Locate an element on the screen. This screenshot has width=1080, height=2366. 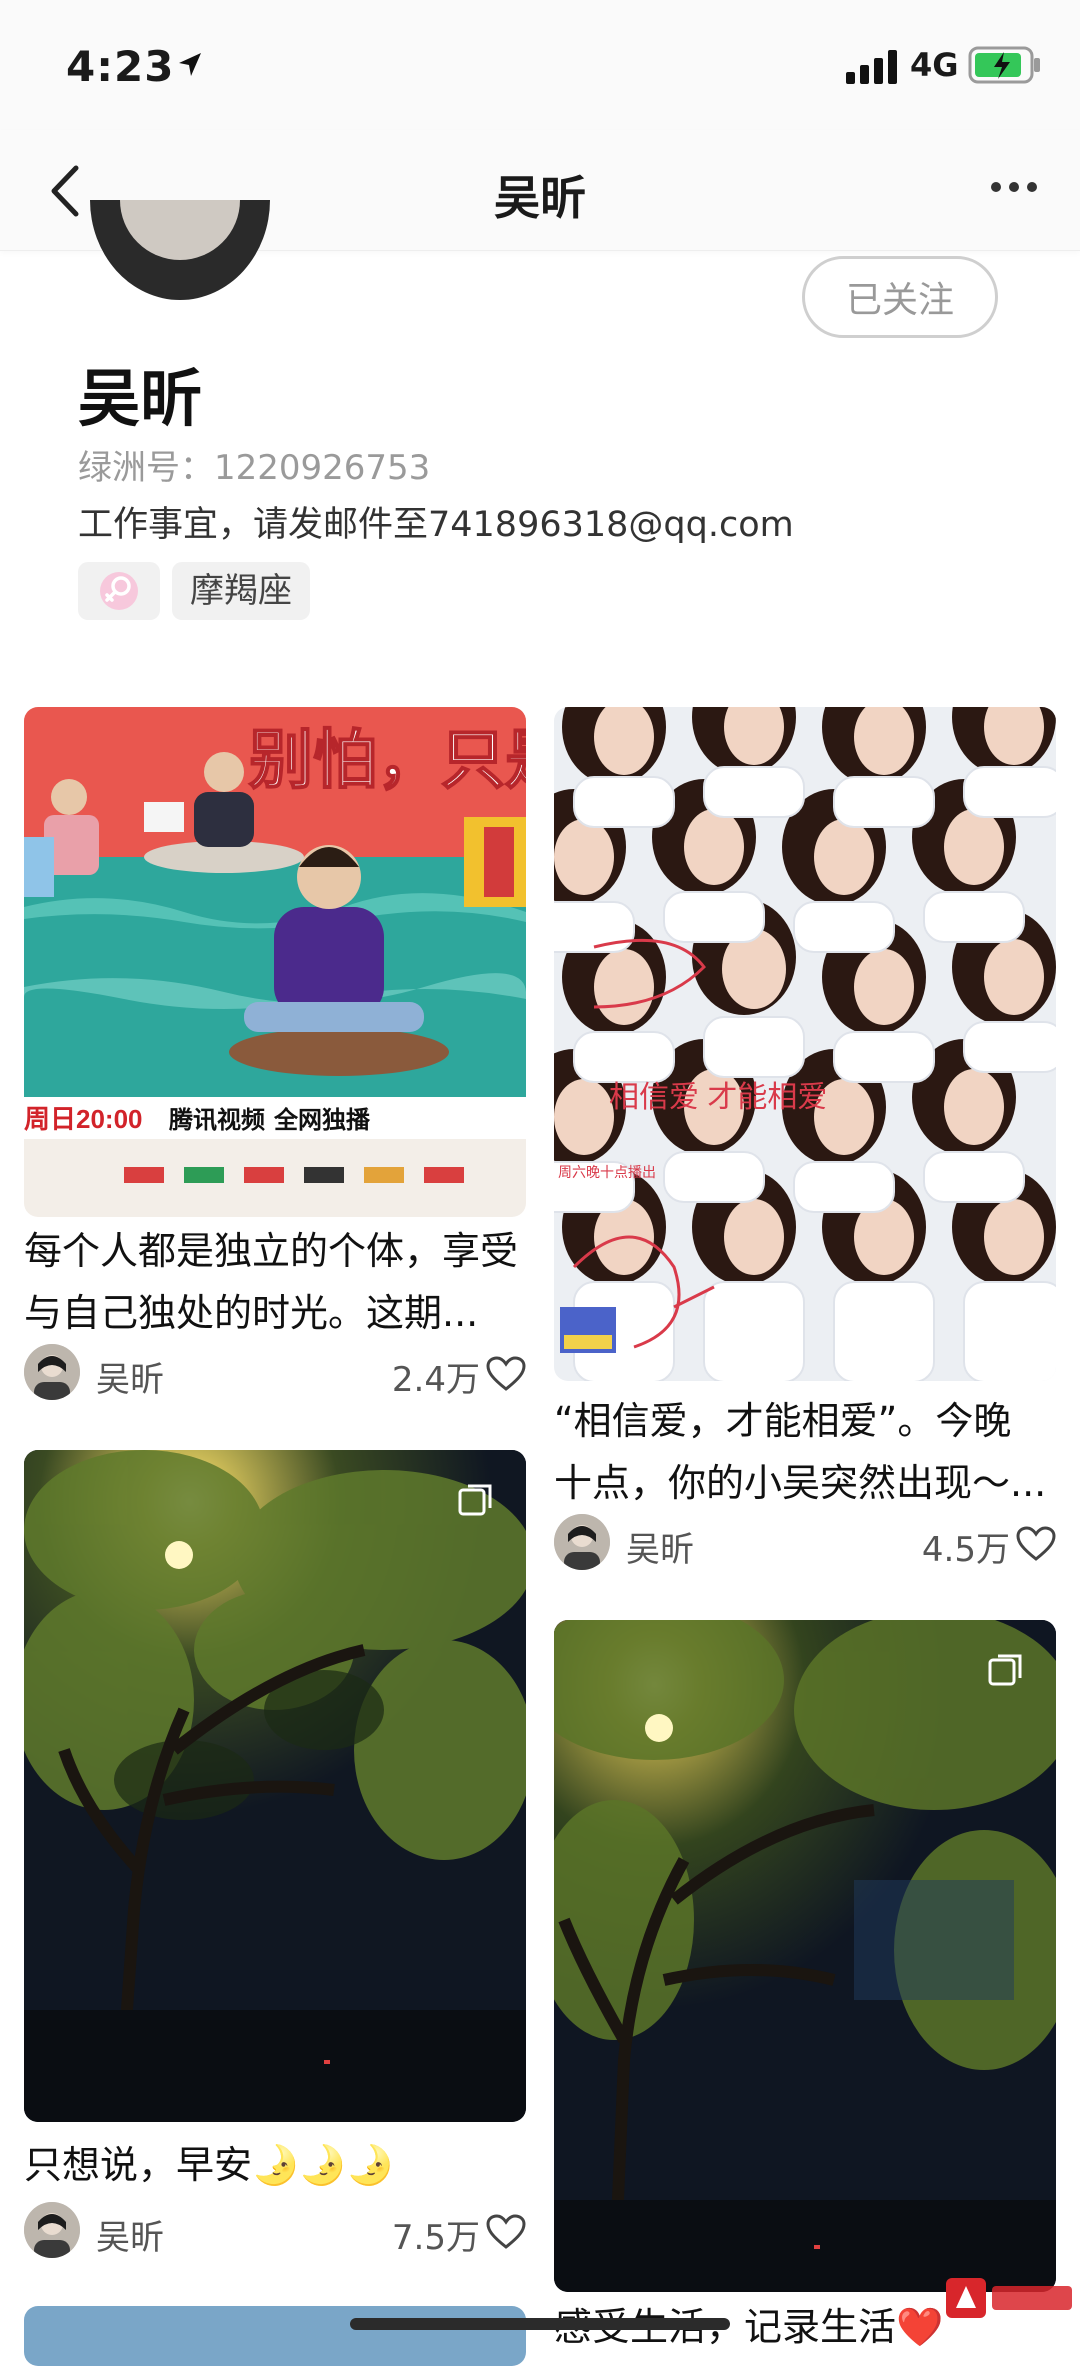
poster-quote: 相信爱 才能相爱 is located at coordinates (718, 1097).